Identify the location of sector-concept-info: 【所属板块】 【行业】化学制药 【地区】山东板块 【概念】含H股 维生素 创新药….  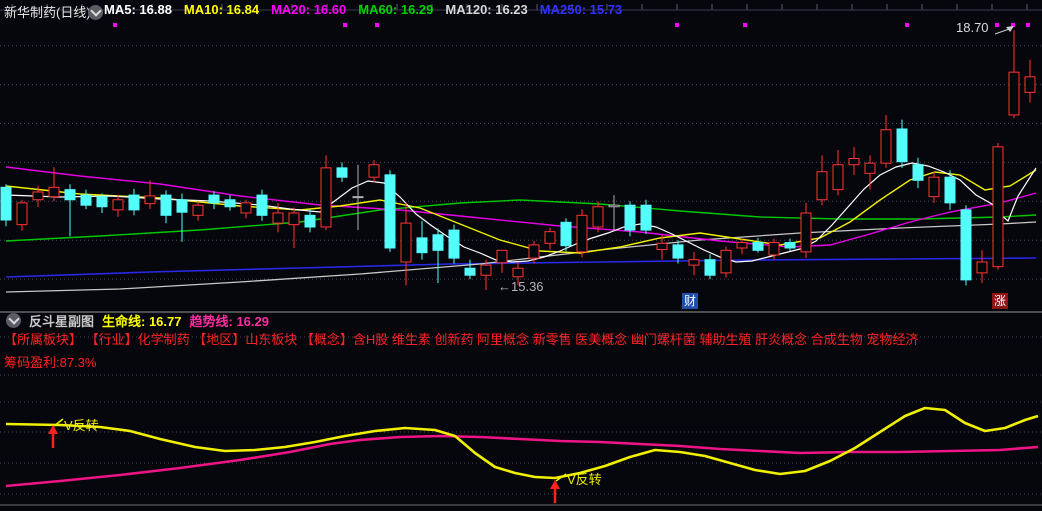
(461, 339).